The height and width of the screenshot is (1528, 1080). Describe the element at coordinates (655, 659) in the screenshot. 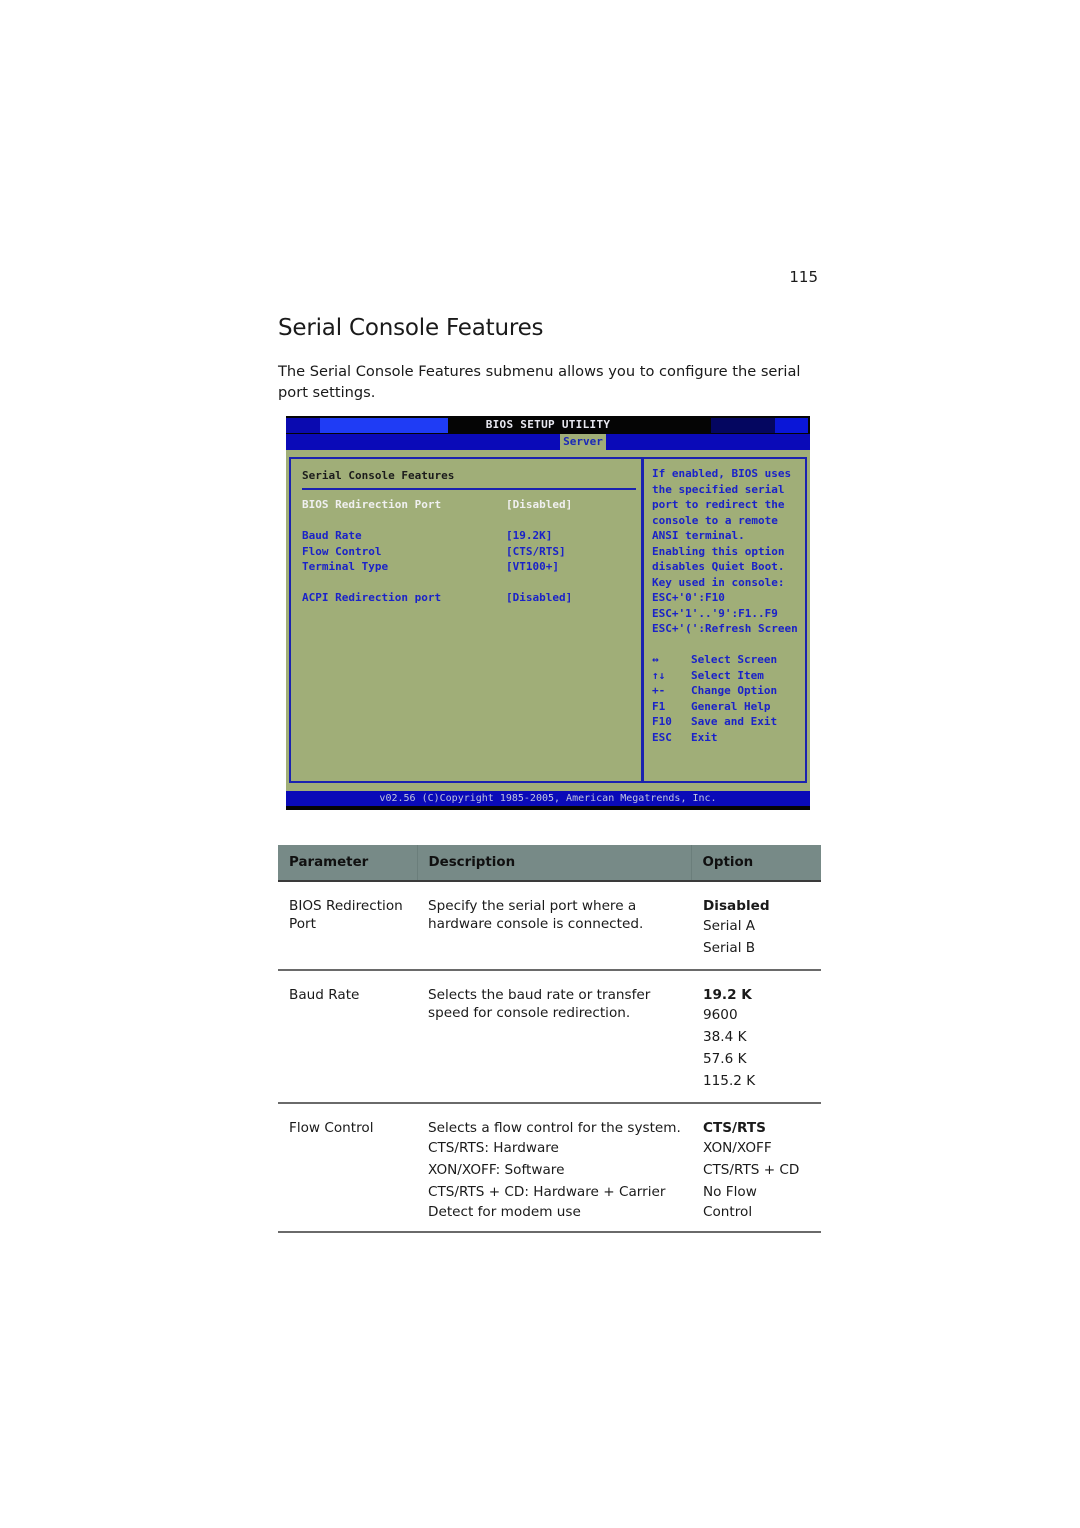

I see `left-right-arrow-icon: ↔` at that location.